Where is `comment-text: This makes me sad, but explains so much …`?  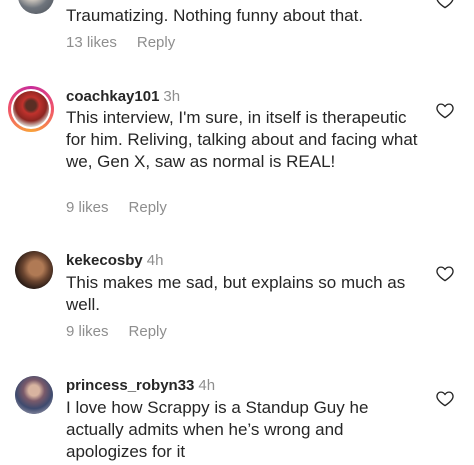
comment-text: This makes me sad, but explains so much … is located at coordinates (236, 293).